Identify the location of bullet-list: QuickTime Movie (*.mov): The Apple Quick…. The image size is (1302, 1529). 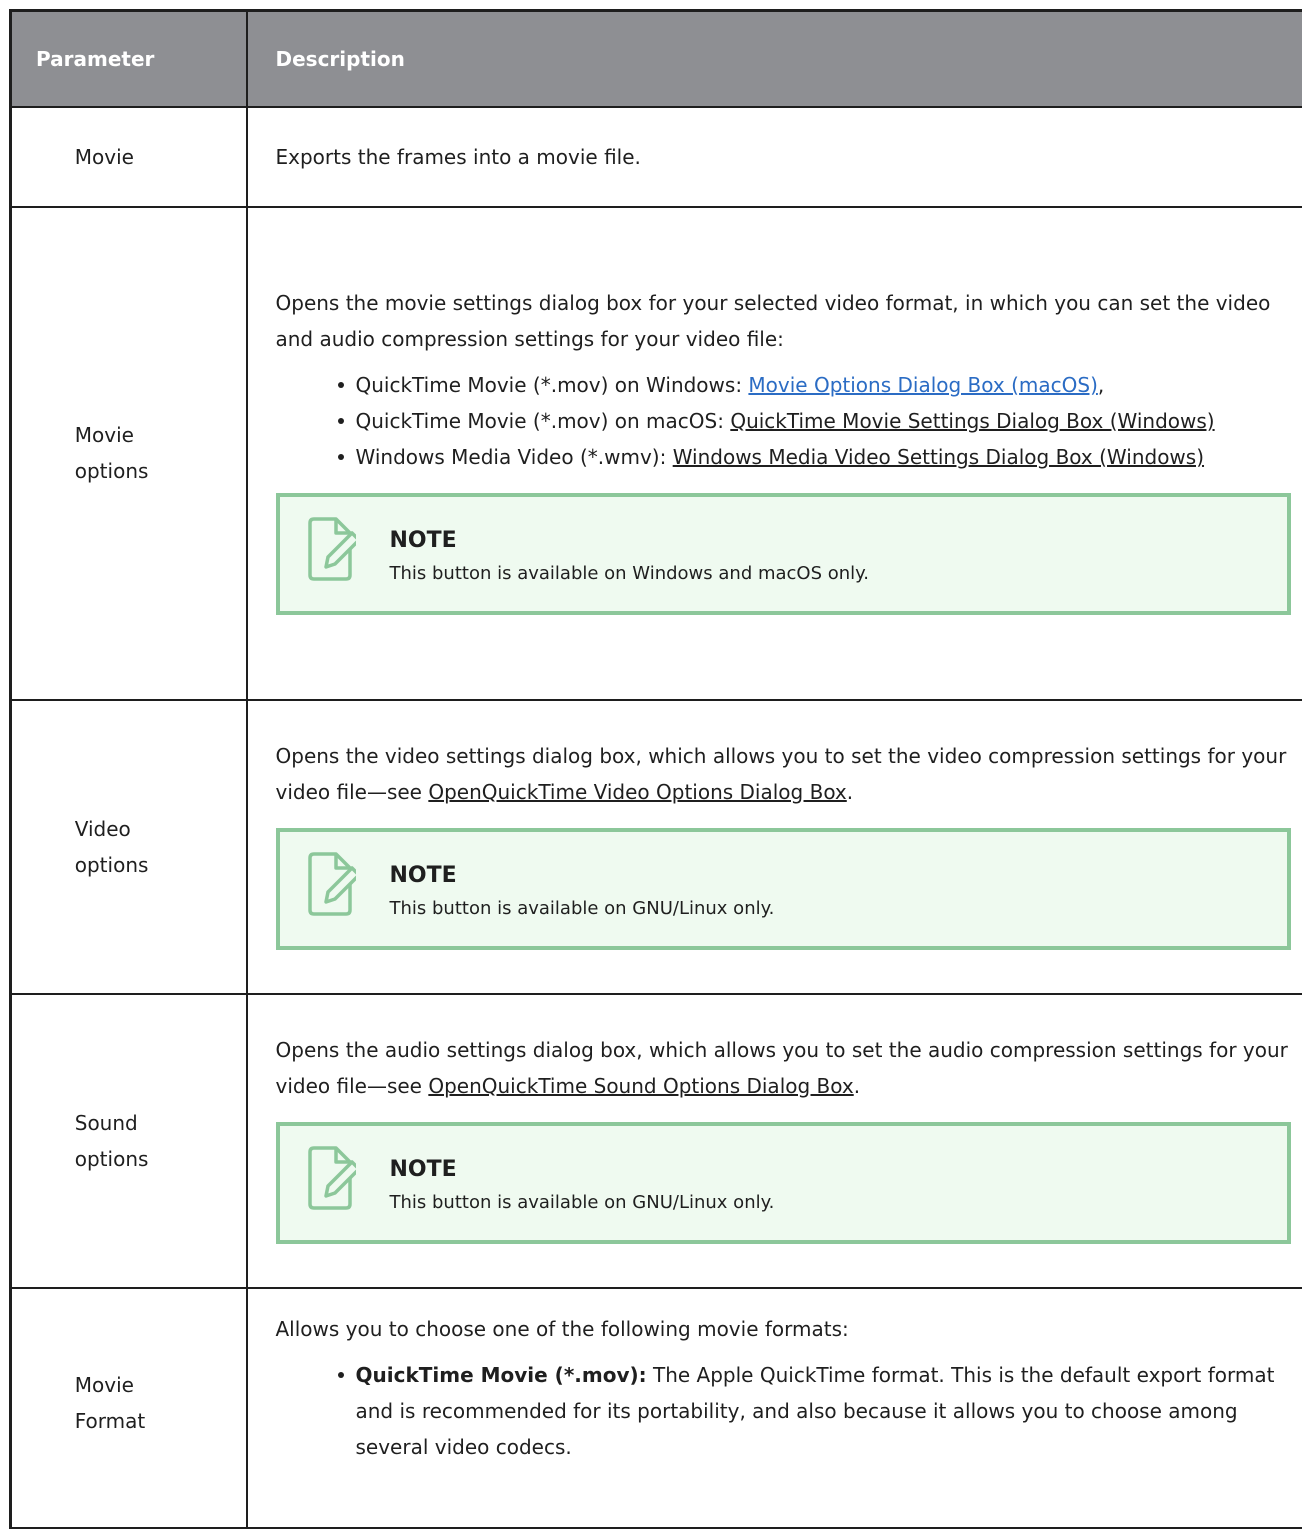
(783, 1411).